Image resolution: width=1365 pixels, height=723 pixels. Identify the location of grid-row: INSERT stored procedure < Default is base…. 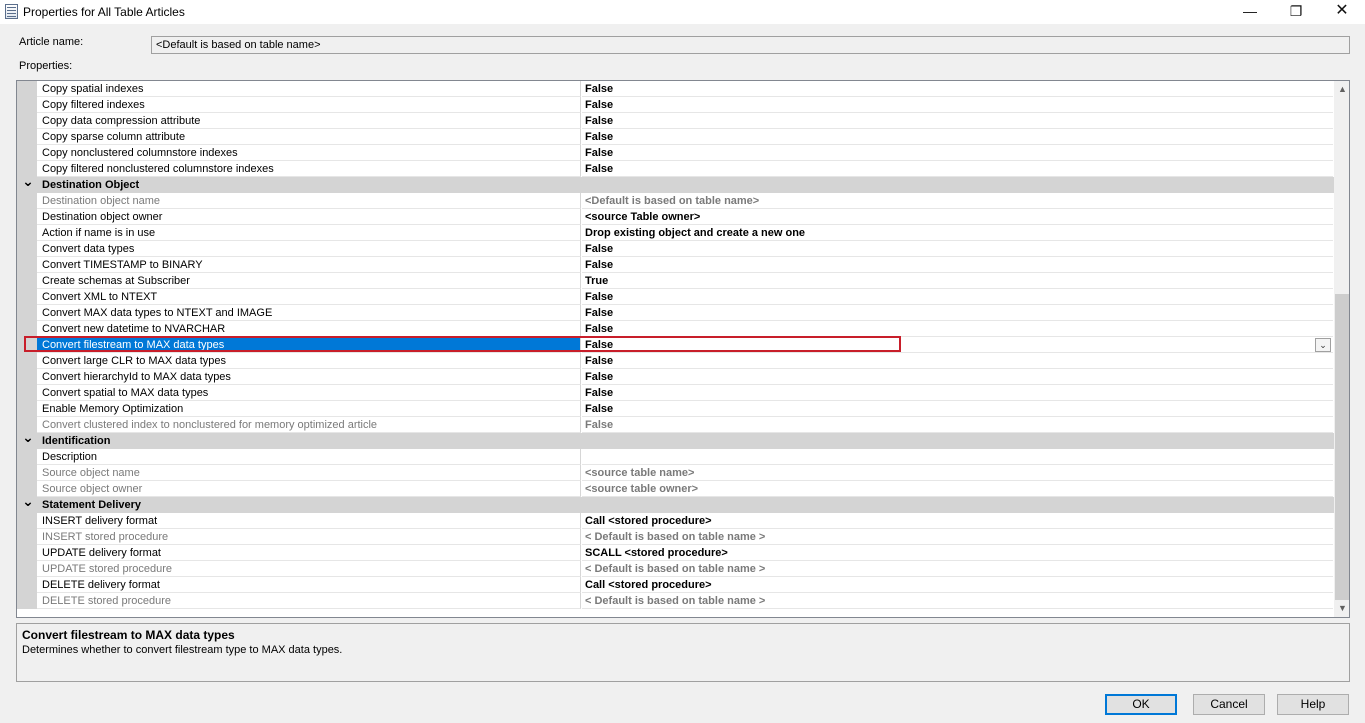
(675, 537).